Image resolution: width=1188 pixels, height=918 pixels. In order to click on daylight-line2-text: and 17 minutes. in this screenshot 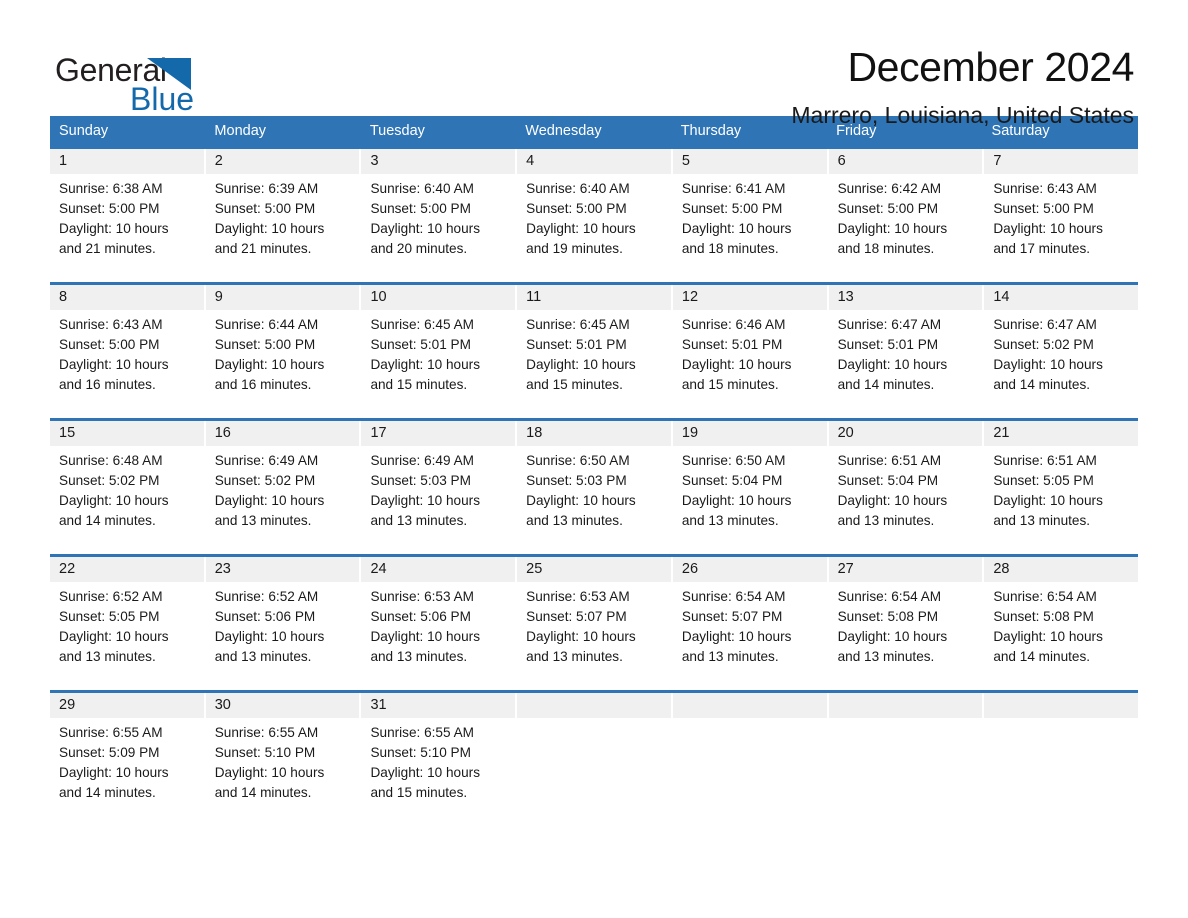, I will do `click(1042, 248)`.